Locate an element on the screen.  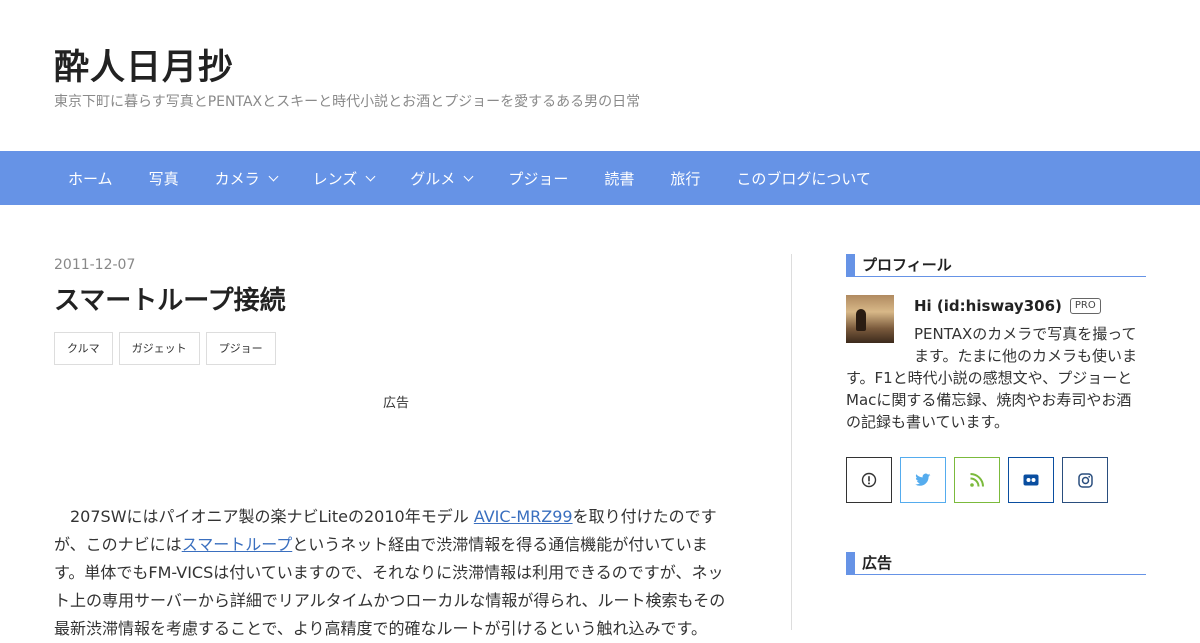
keyword-link: スマートループ is located at coordinates (237, 544).